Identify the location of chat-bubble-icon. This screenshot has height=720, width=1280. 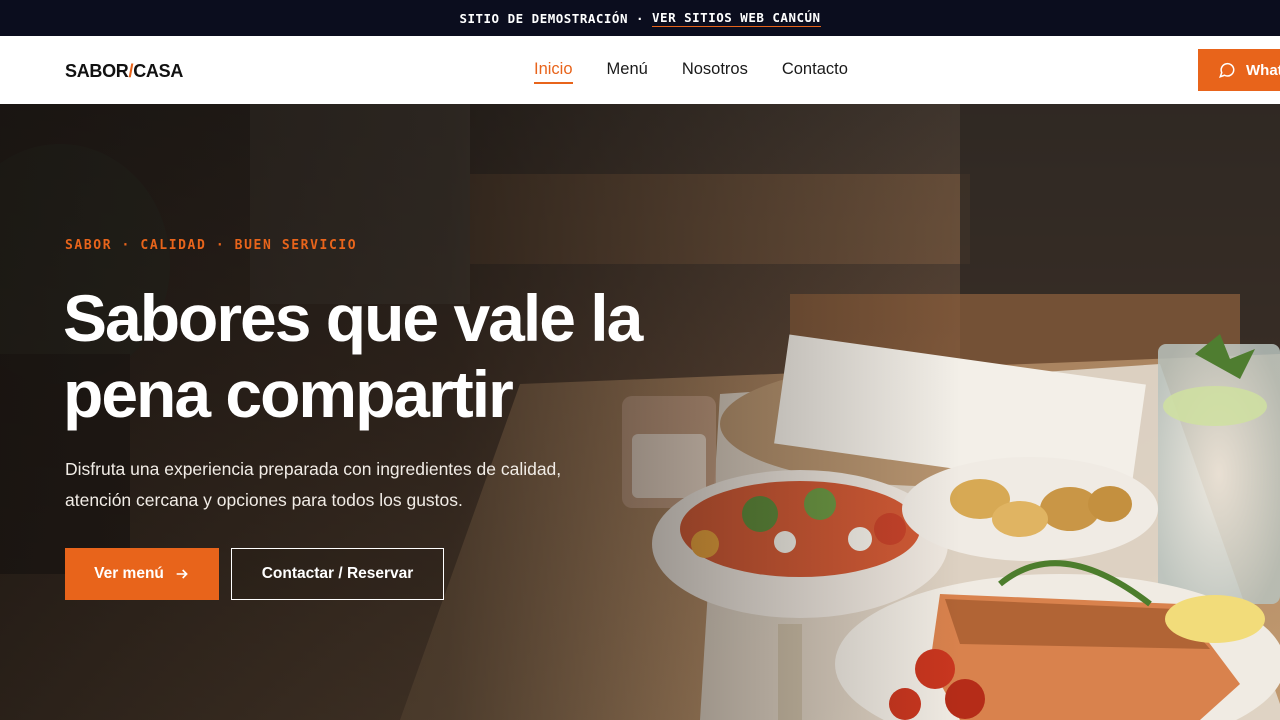
(1227, 70).